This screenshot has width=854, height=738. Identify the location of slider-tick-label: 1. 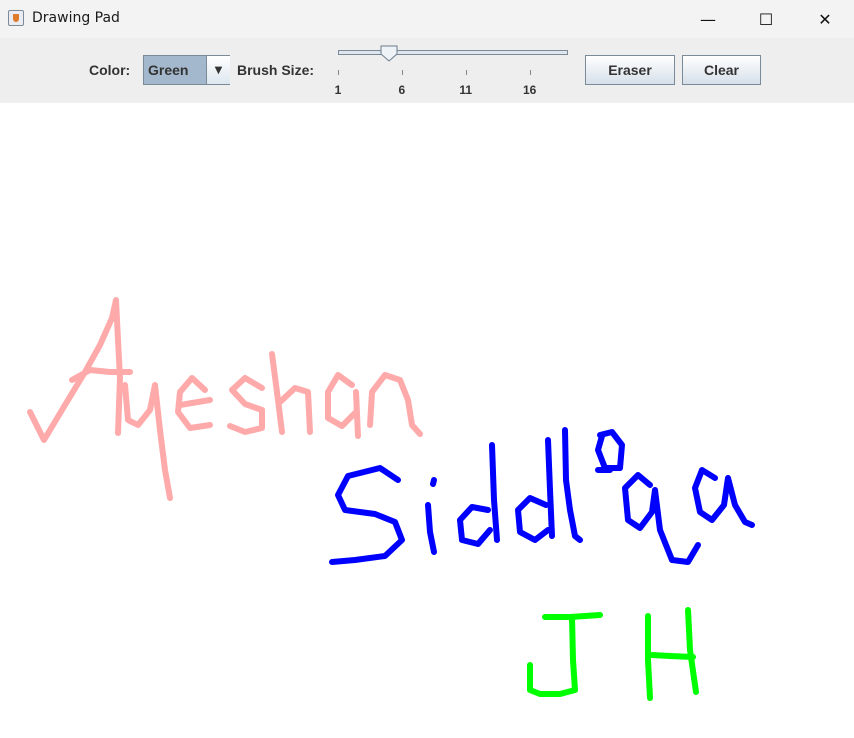
(338, 90).